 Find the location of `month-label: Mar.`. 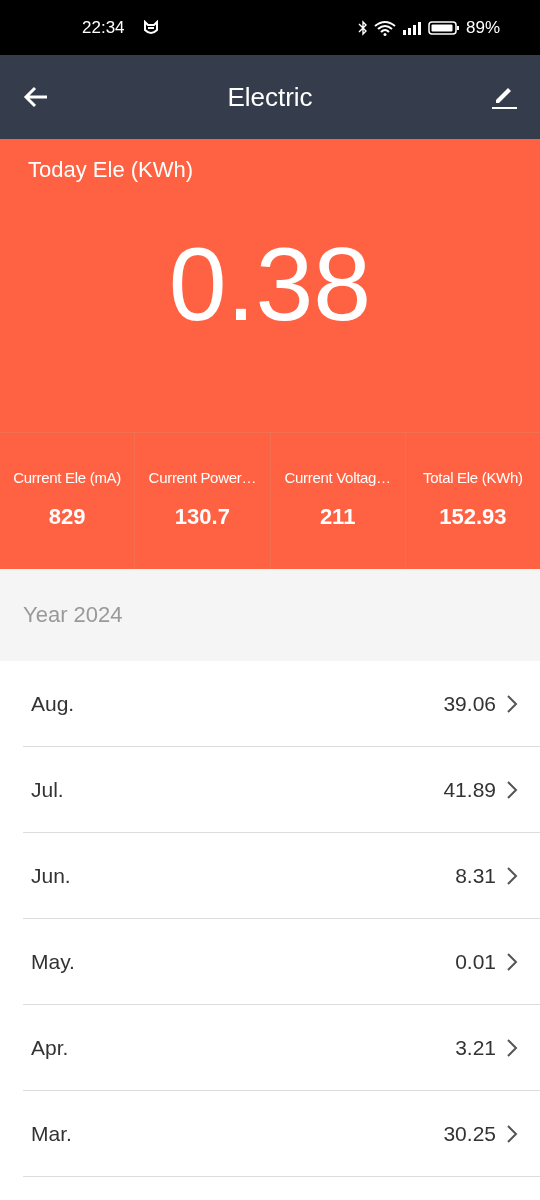

month-label: Mar. is located at coordinates (51, 1133).